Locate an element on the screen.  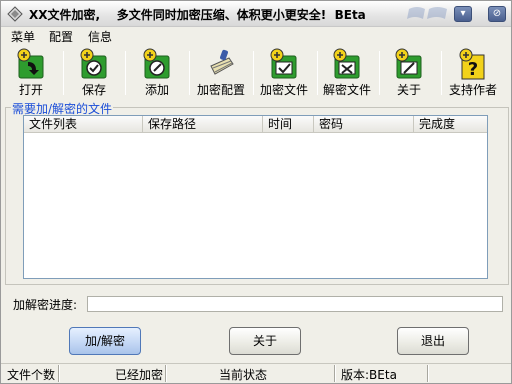
decrypt-icon is located at coordinates (346, 63).